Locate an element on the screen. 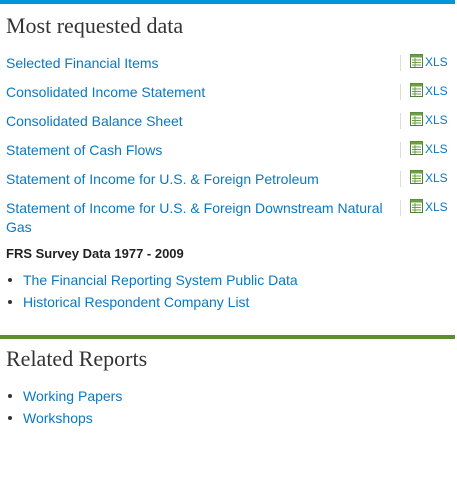 The width and height of the screenshot is (457, 493). list-item: Workshops is located at coordinates (231, 418).